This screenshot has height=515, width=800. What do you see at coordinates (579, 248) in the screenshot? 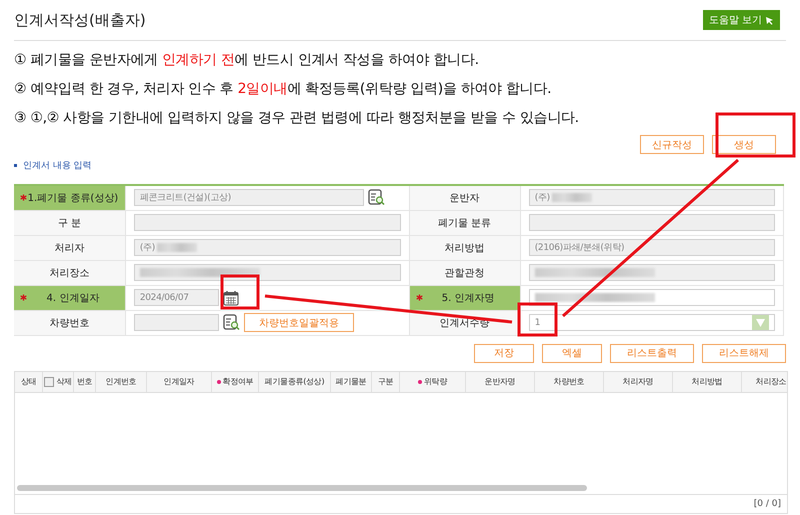
I see `field-value: (2106)파쇄/분쇄(위탁)` at bounding box center [579, 248].